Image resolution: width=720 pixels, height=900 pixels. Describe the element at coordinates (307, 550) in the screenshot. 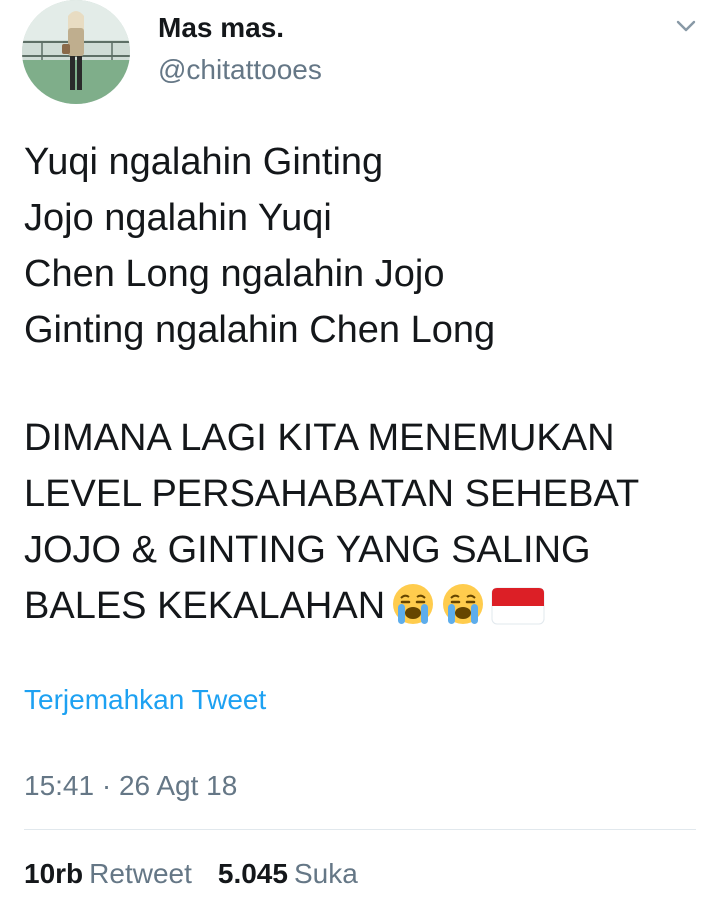

I see `tweet-line: JOJO & GINTING YANG SALING` at that location.